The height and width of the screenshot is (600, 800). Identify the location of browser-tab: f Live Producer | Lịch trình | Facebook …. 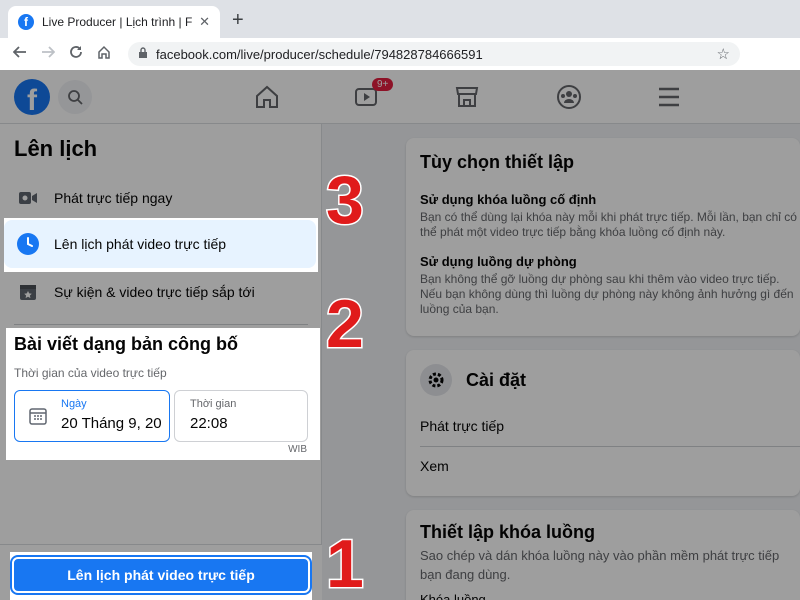
(114, 22).